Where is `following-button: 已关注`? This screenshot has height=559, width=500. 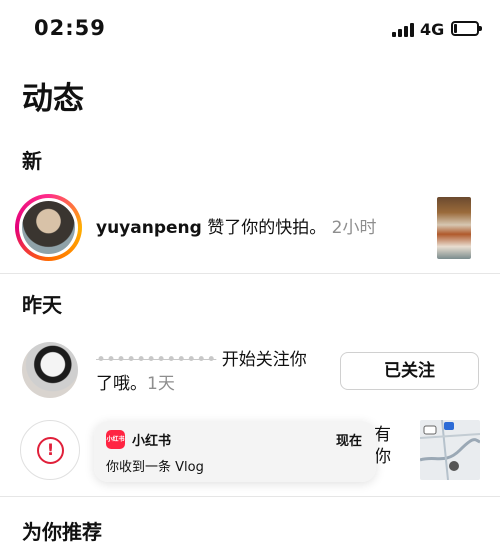
following-button: 已关注 is located at coordinates (409, 371).